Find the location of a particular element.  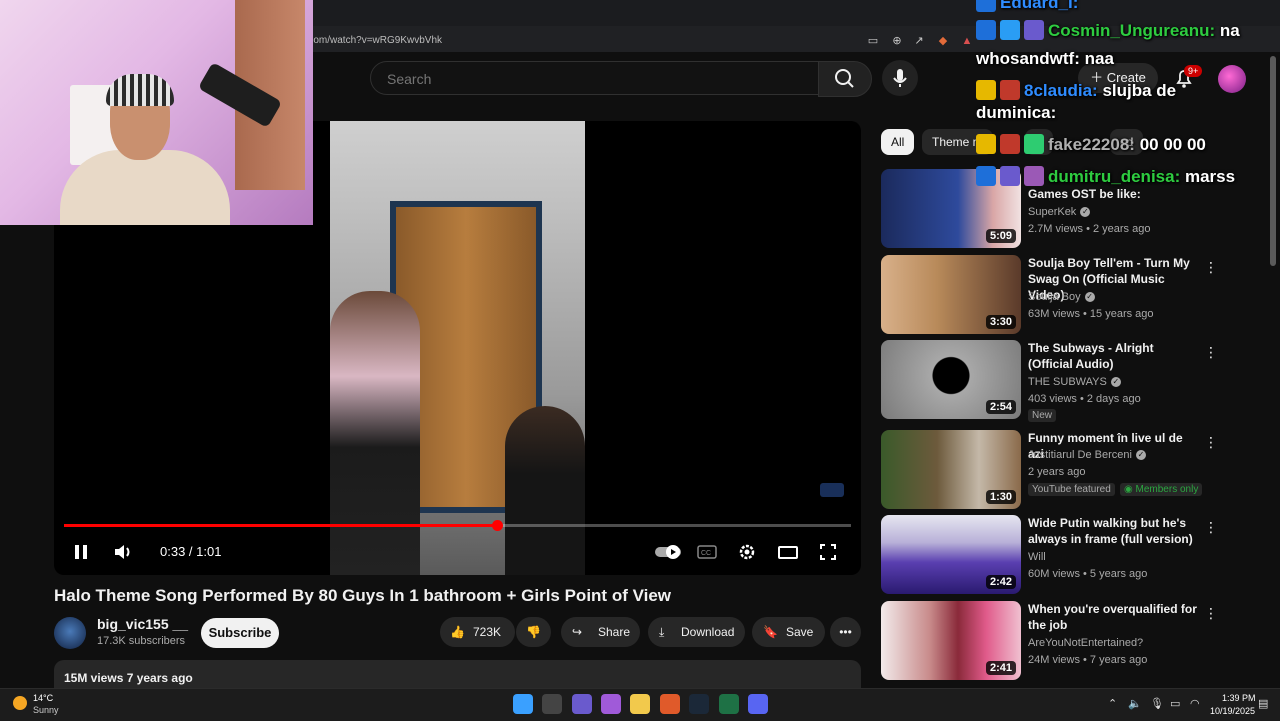

theater-icon is located at coordinates (788, 552).